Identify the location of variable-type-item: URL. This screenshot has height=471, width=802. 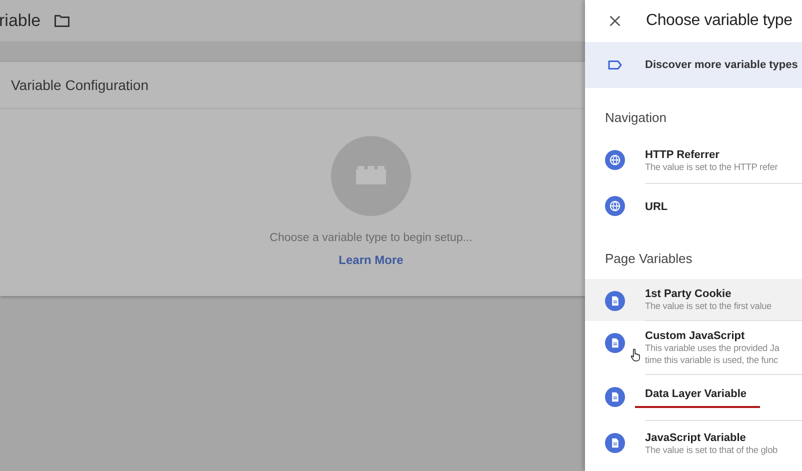
(693, 206).